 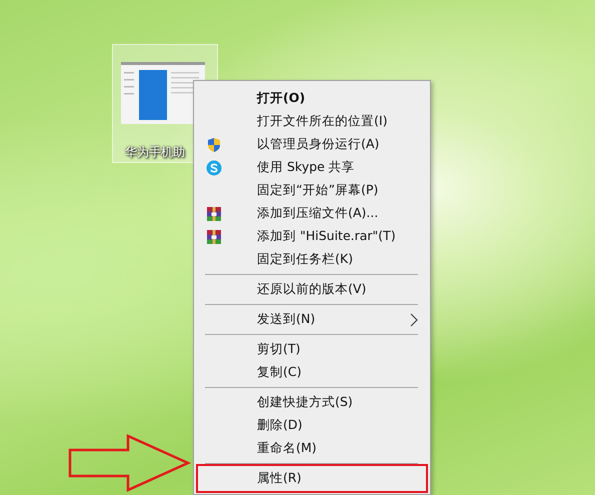 I want to click on chevron-right-icon, so click(x=414, y=319).